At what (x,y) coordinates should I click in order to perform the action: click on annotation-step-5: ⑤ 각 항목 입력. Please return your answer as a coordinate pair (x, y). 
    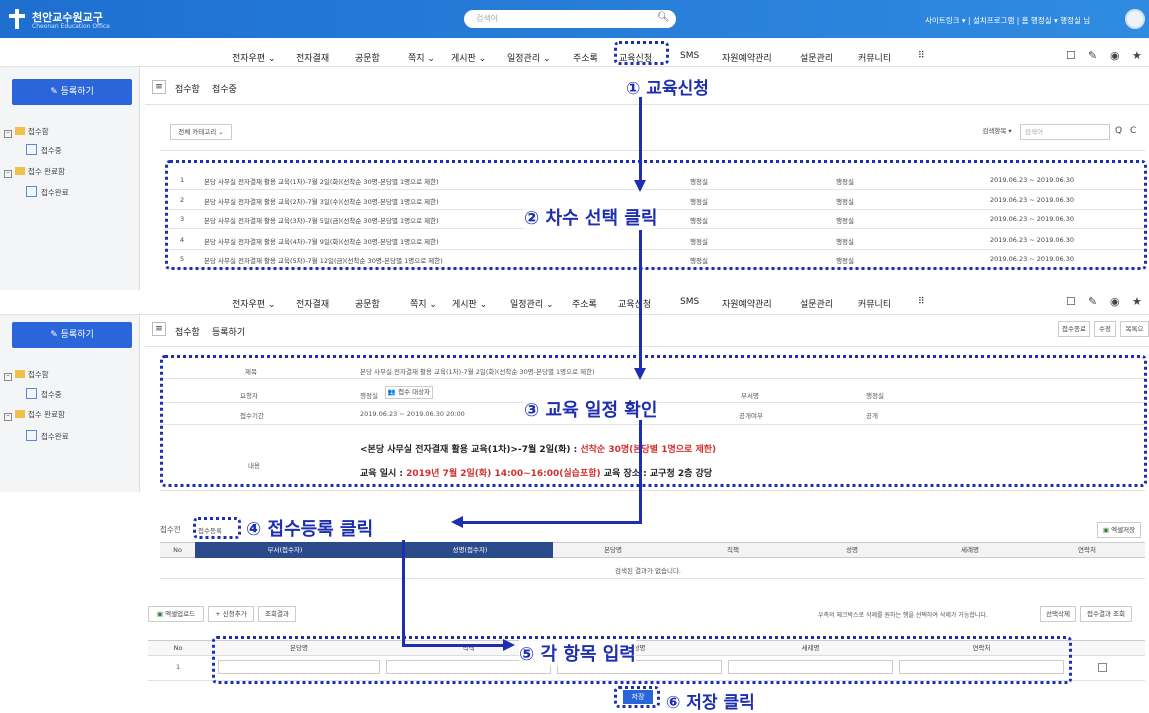
    Looking at the image, I should click on (577, 653).